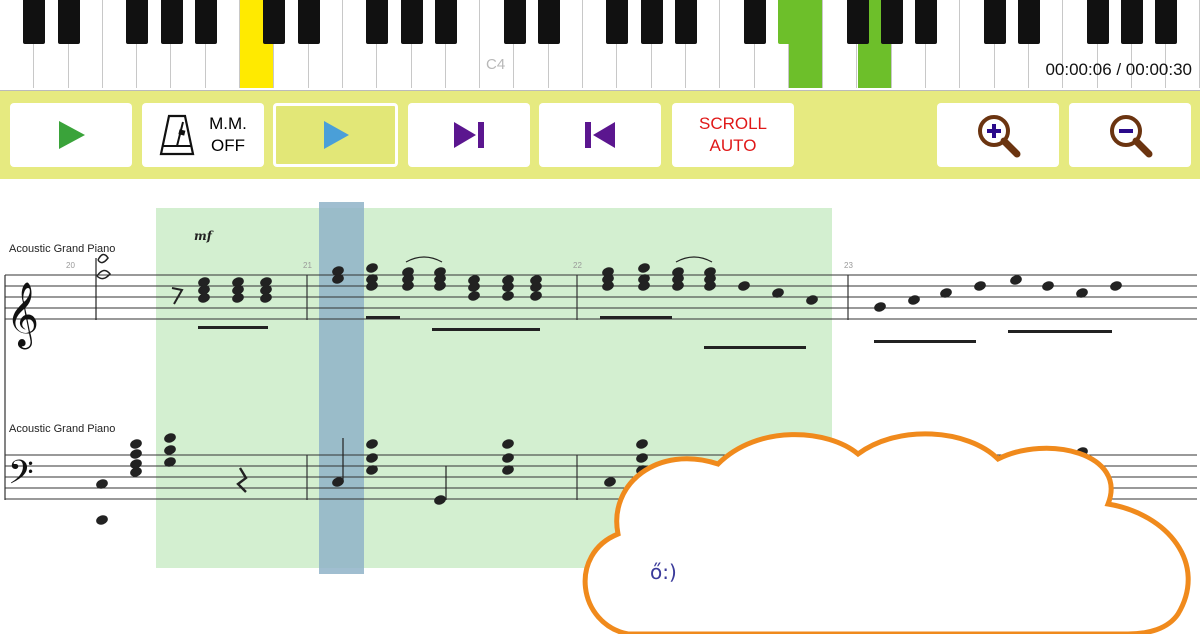 Image resolution: width=1200 pixels, height=634 pixels. Describe the element at coordinates (663, 572) in the screenshot. I see `scribble-text: ő:)` at that location.